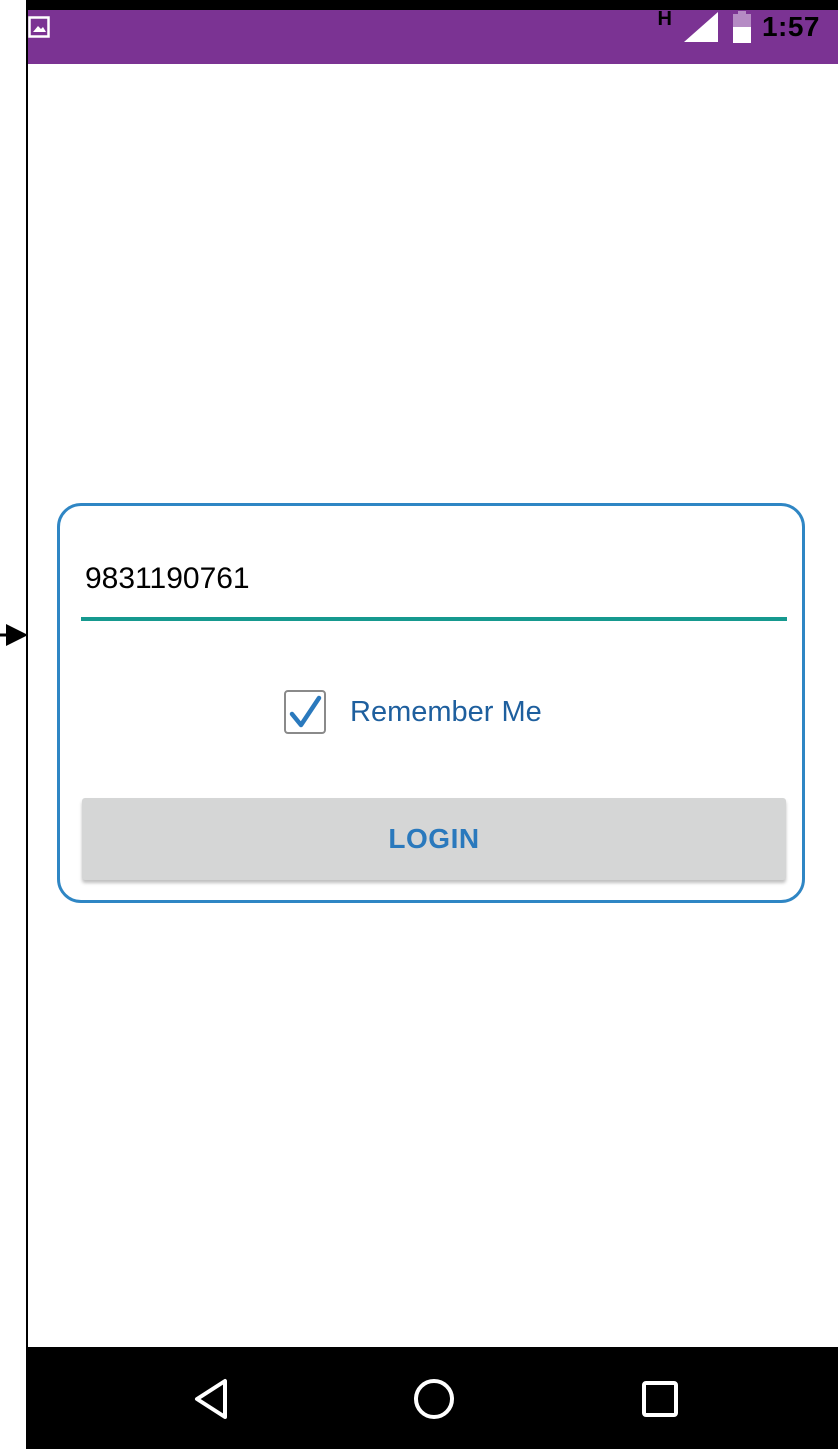 The image size is (838, 1449). What do you see at coordinates (446, 711) in the screenshot?
I see `remember-me-label: Remember Me` at bounding box center [446, 711].